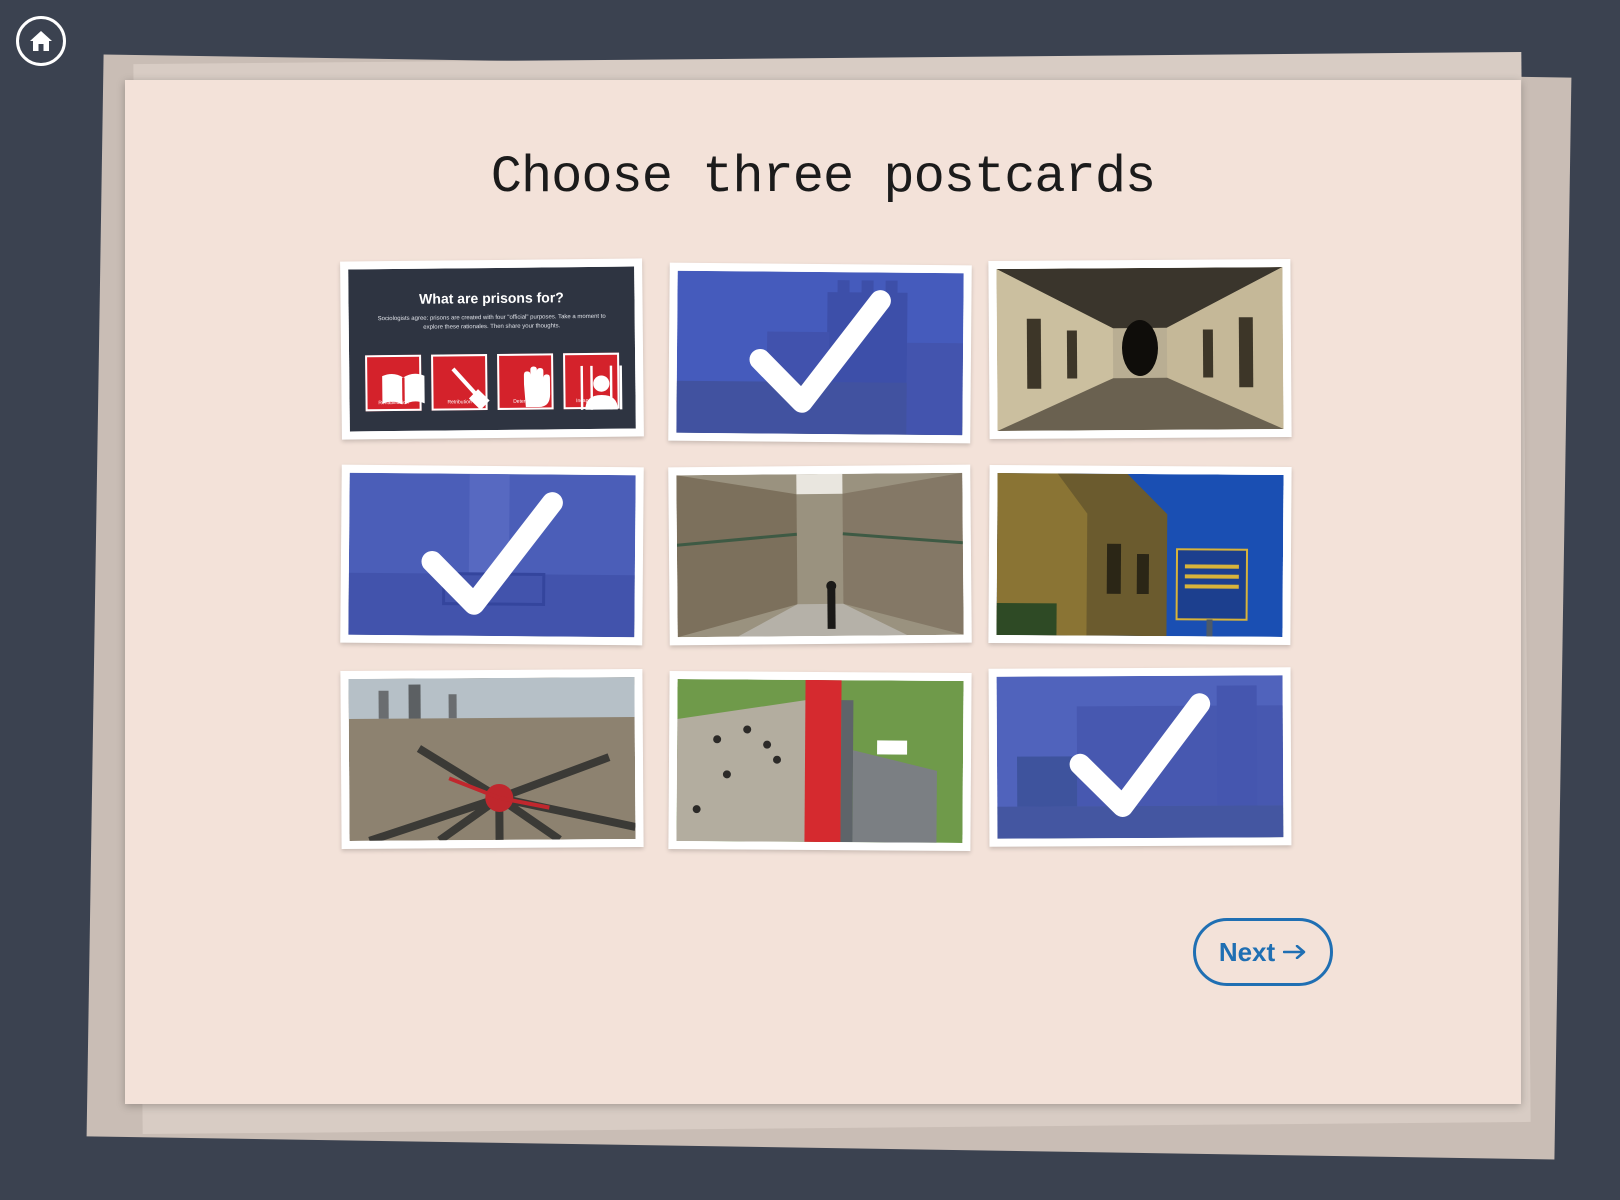 The height and width of the screenshot is (1200, 1620). Describe the element at coordinates (601, 387) in the screenshot. I see `prisoner-icon` at that location.